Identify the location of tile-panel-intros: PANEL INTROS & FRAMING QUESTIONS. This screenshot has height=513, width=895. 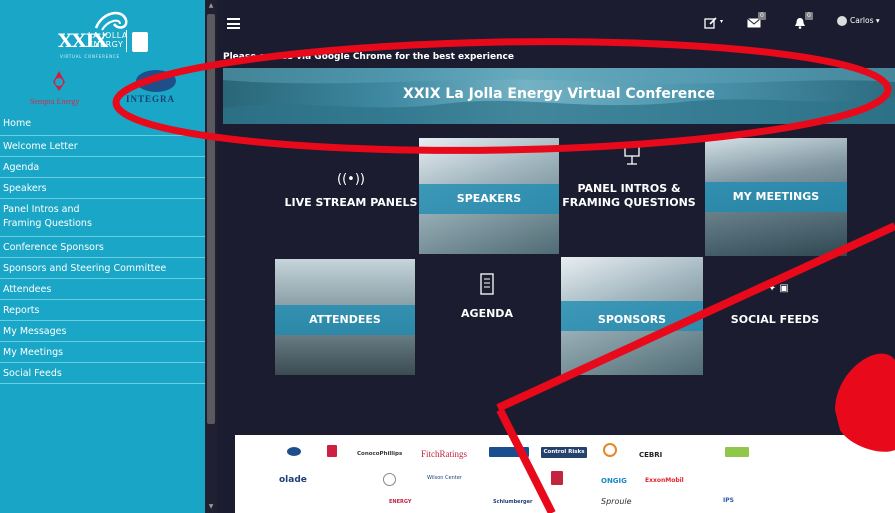
(629, 196).